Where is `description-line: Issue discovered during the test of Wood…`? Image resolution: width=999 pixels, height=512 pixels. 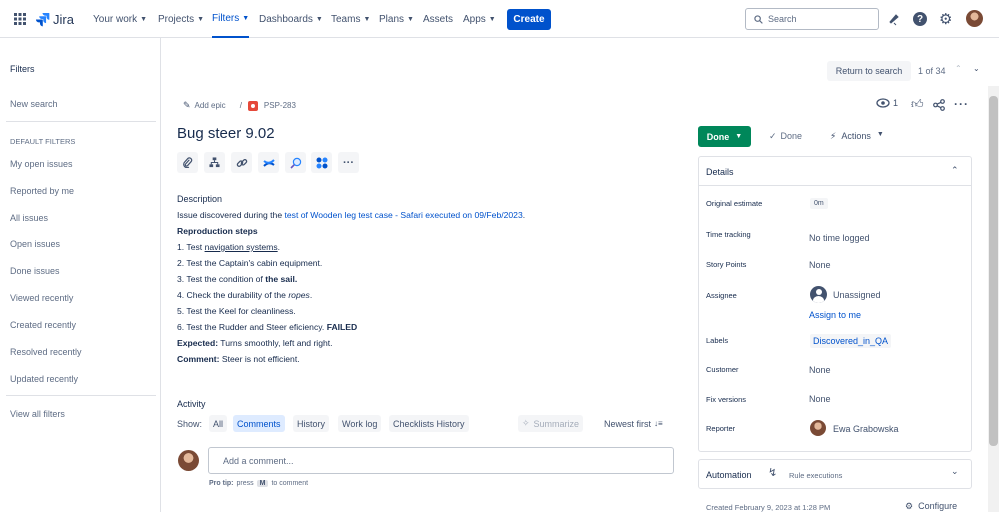
description-line: Issue discovered during the test of Wood… is located at coordinates (351, 215).